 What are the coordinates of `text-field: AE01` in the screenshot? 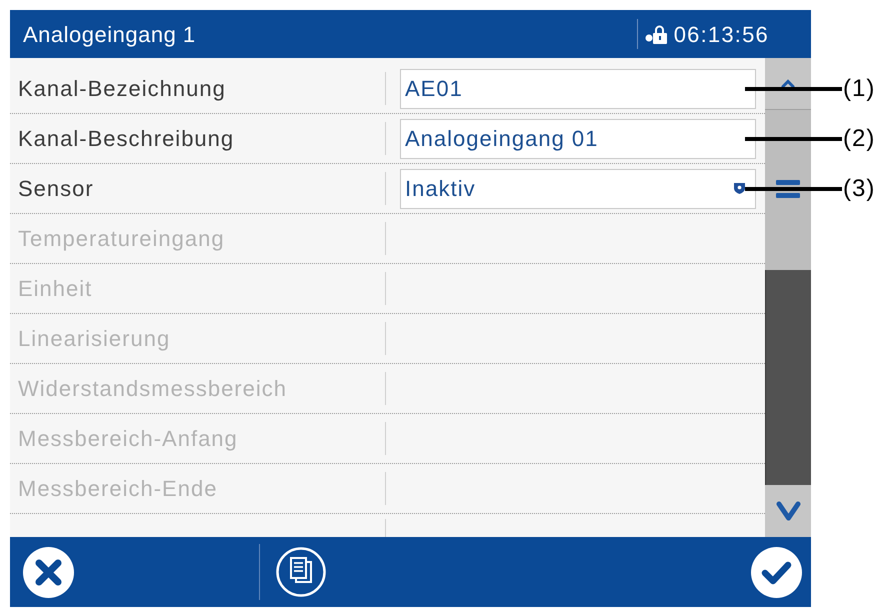 It's located at (578, 88).